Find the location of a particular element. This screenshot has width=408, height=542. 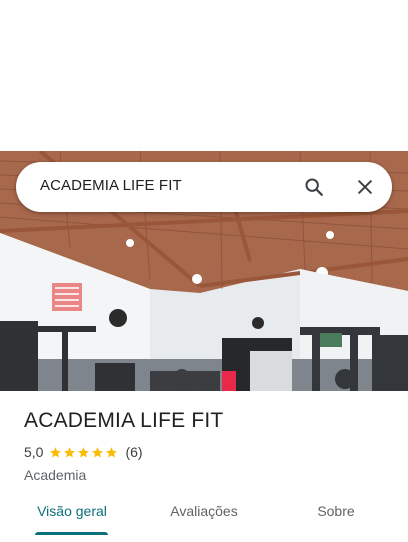

search-input: ACADEMIA LIFE FIT is located at coordinates (111, 185).